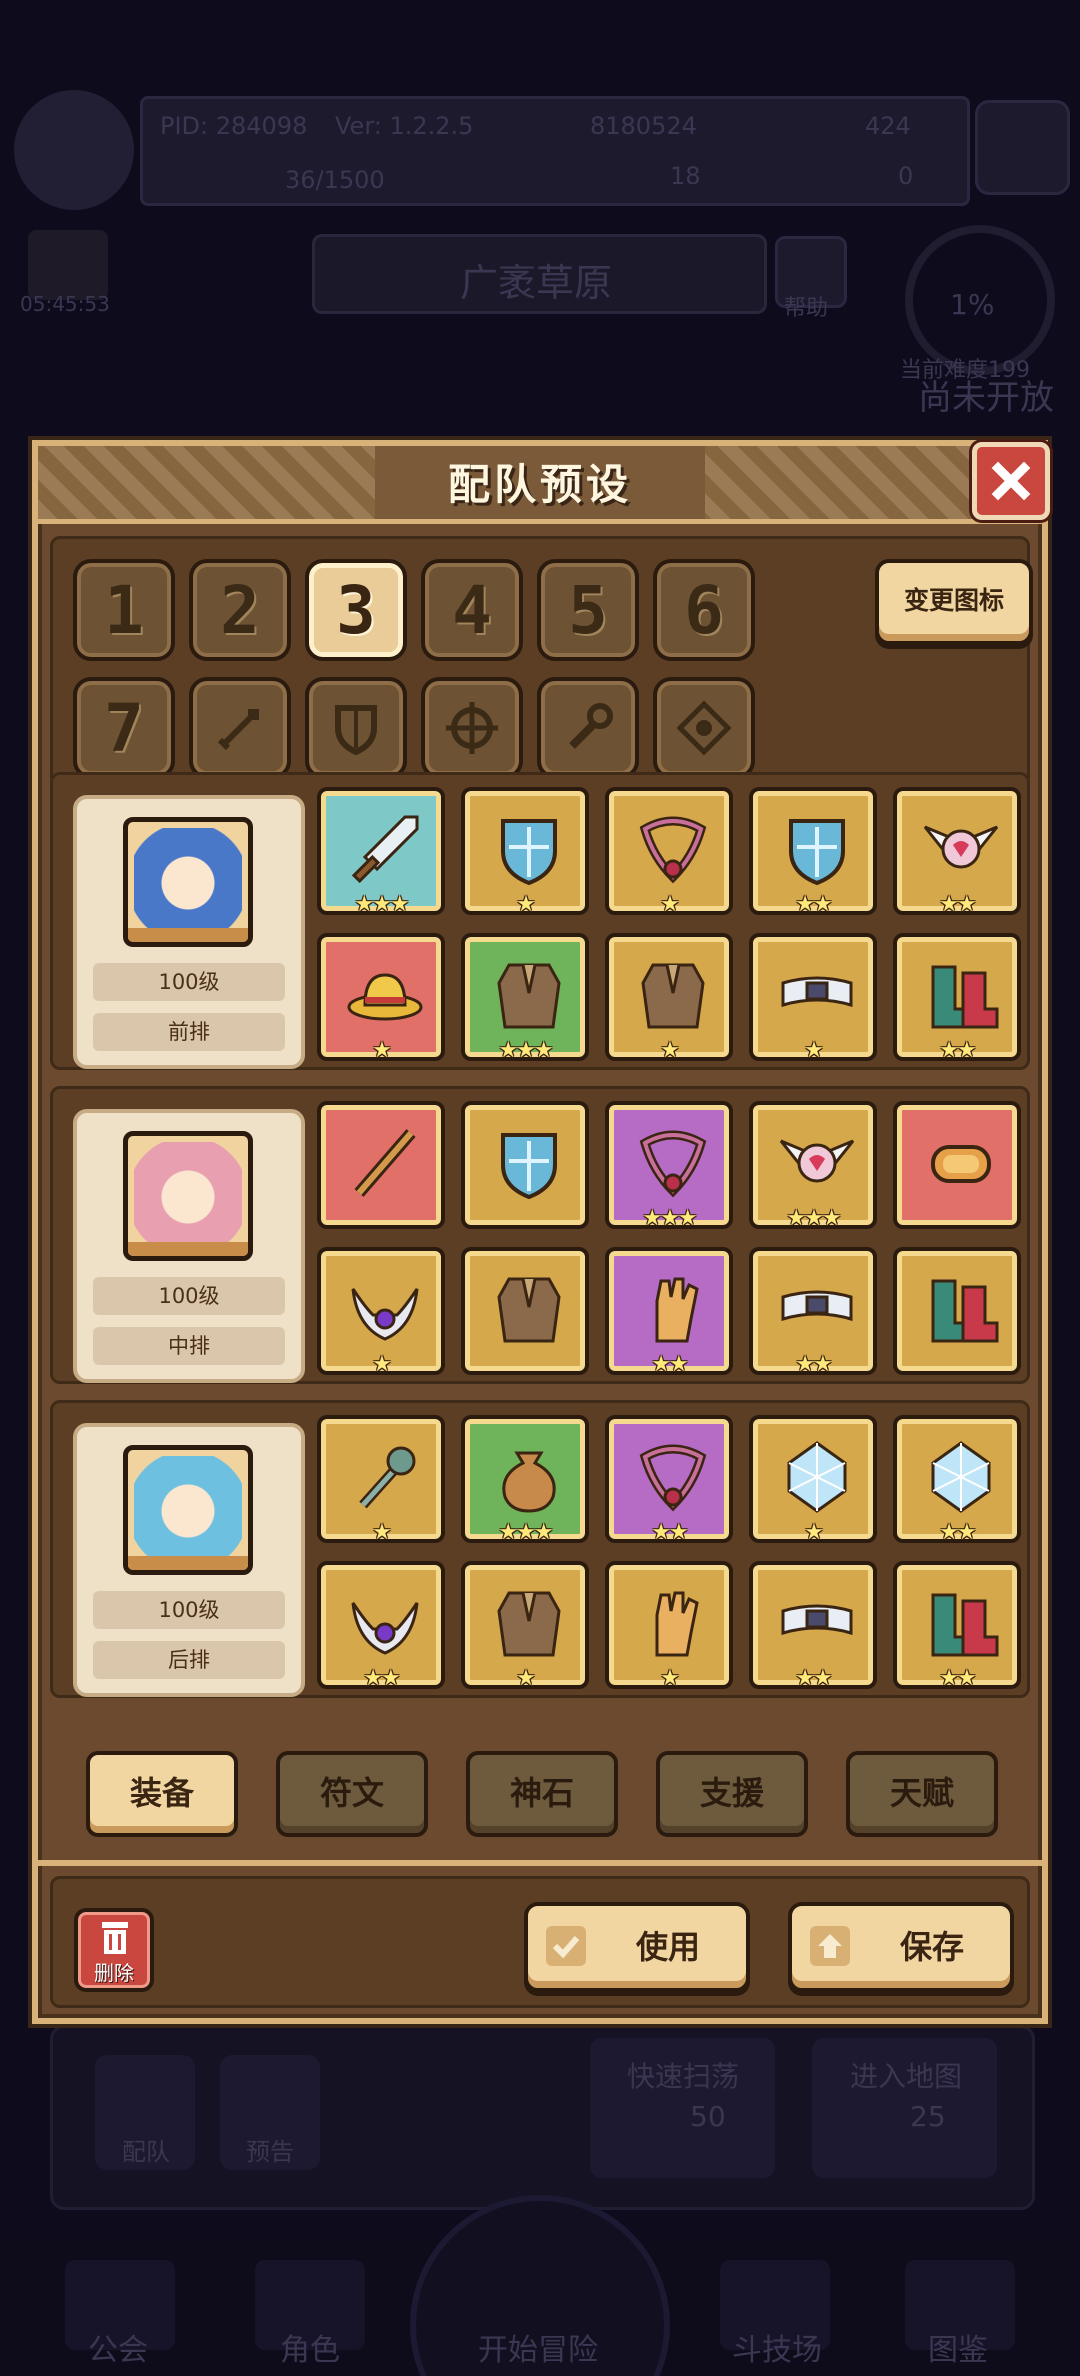 The height and width of the screenshot is (2376, 1080). Describe the element at coordinates (162, 1794) in the screenshot. I see `tab-equipment: 装备` at that location.